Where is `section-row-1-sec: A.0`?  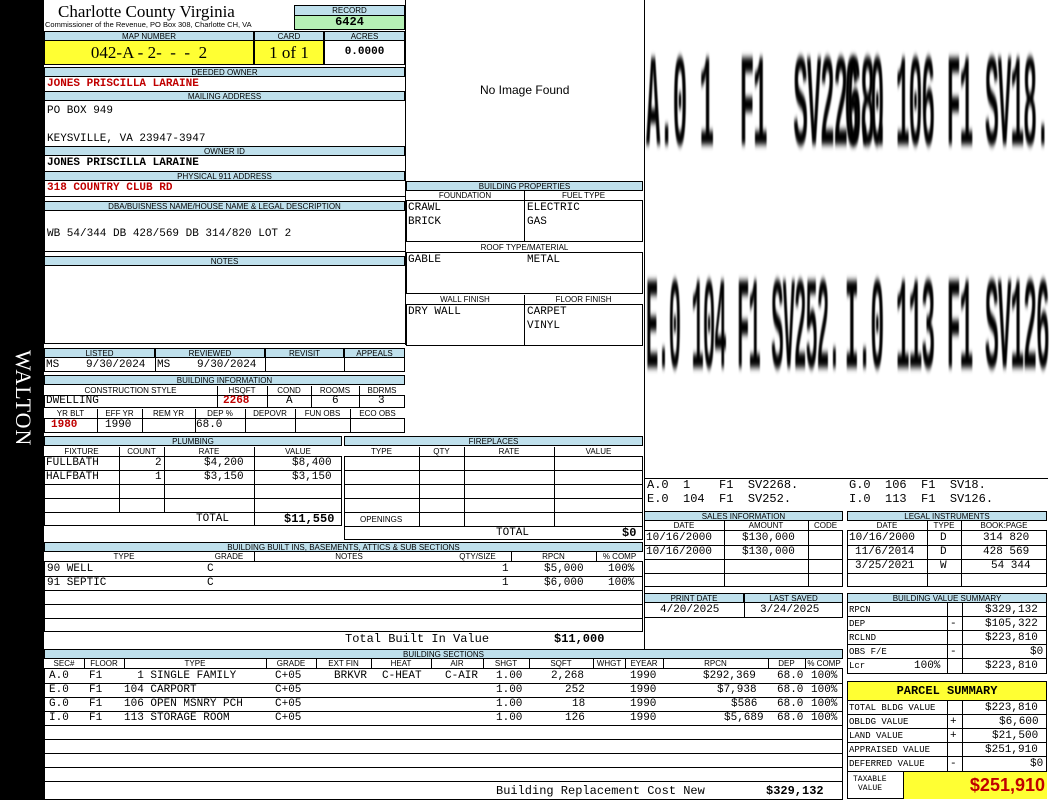 section-row-1-sec: A.0 is located at coordinates (59, 676).